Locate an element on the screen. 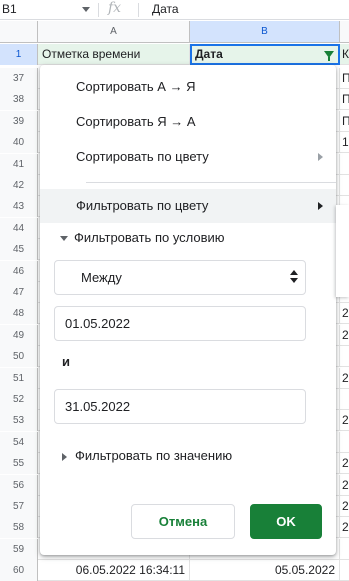 The image size is (349, 581). filter-by-condition-toggle: Фильтровать по условию is located at coordinates (142, 238).